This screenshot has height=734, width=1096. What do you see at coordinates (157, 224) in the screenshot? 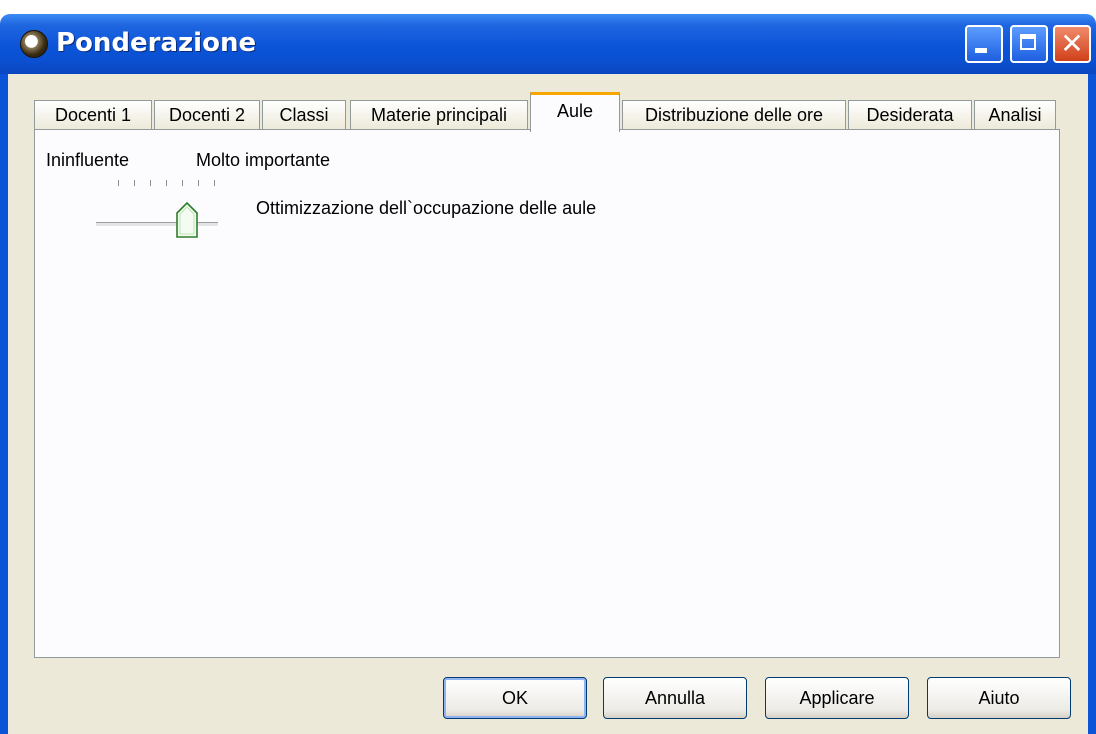
I see `weight-slider` at bounding box center [157, 224].